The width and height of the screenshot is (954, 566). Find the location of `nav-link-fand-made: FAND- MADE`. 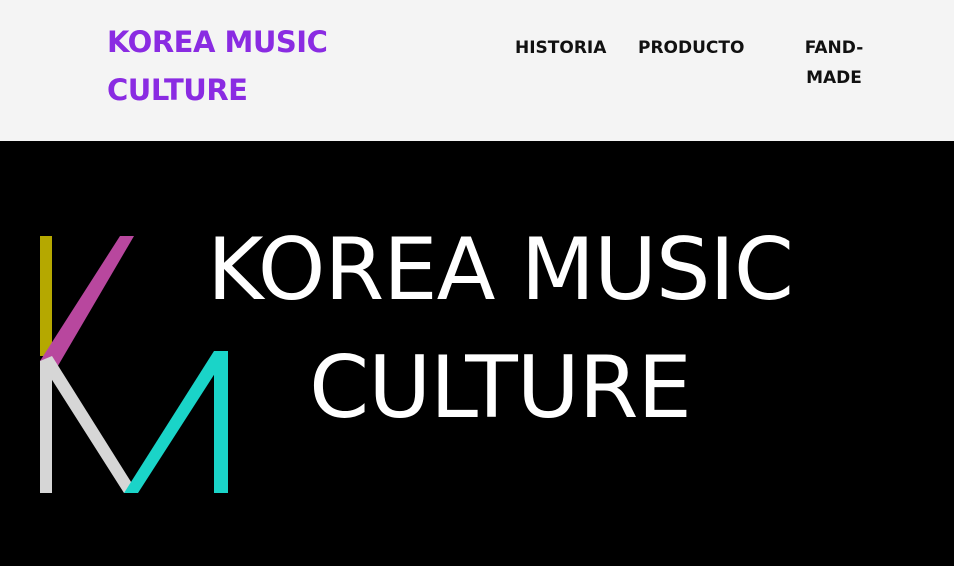

nav-link-fand-made: FAND- MADE is located at coordinates (834, 63).